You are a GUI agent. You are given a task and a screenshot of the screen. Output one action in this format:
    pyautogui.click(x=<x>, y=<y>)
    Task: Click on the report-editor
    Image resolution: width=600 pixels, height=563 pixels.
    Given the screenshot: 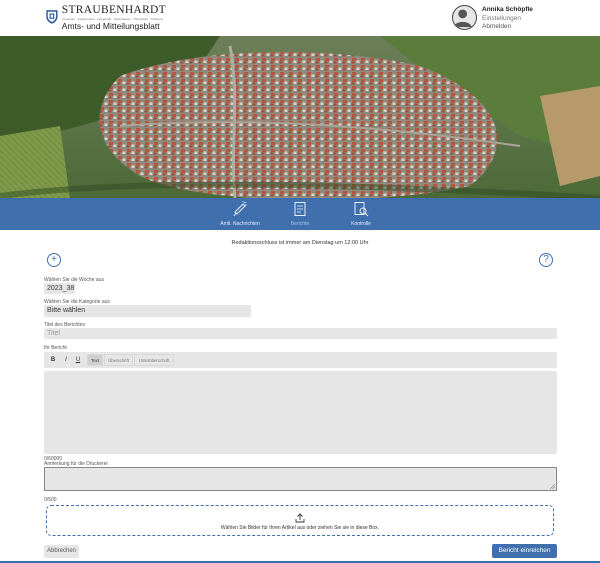 What is the action you would take?
    pyautogui.click(x=300, y=412)
    